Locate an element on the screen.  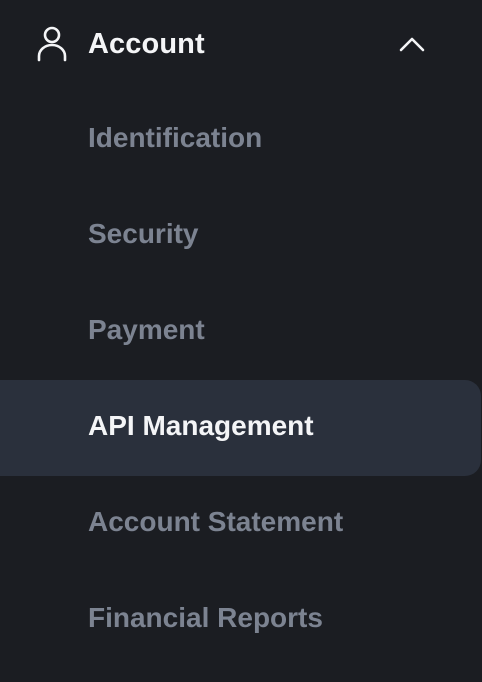
nav-item-api-management: API Management is located at coordinates (241, 428).